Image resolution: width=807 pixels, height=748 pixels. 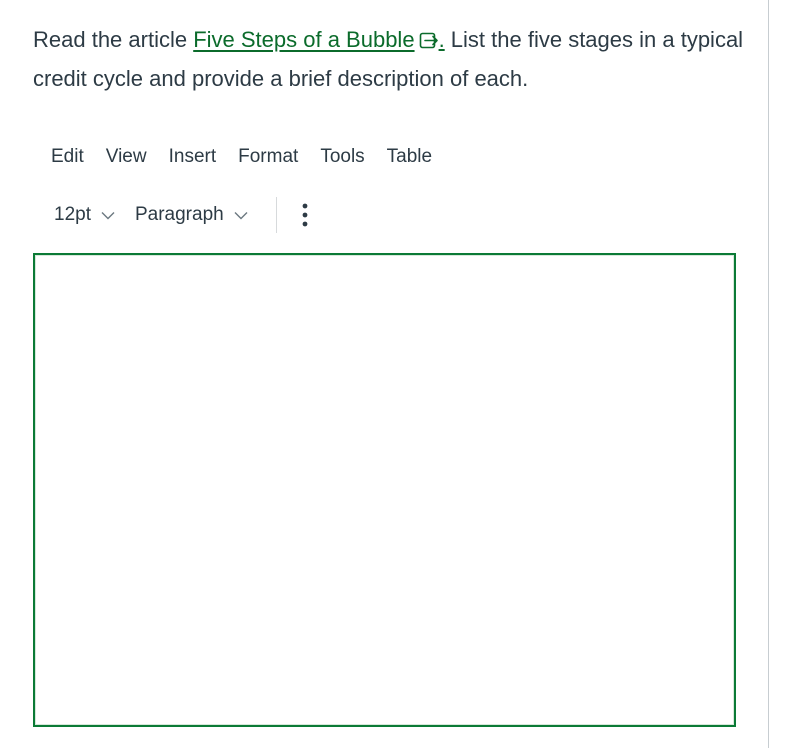 I want to click on article-link-text: Five Steps of a Bubble, so click(x=303, y=39).